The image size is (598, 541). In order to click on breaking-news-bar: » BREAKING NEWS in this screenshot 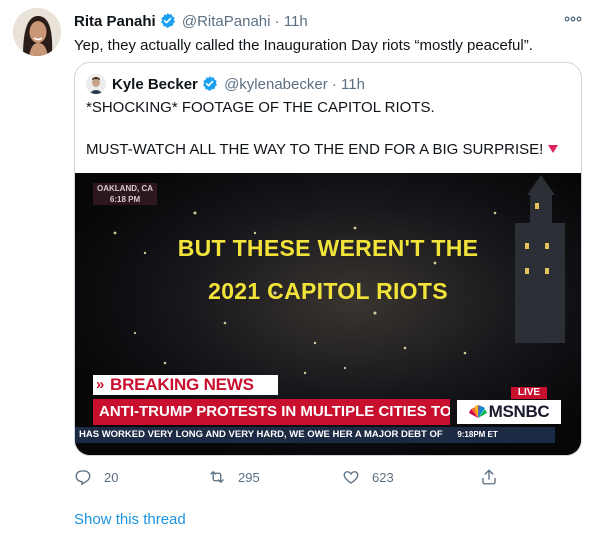, I will do `click(185, 385)`.